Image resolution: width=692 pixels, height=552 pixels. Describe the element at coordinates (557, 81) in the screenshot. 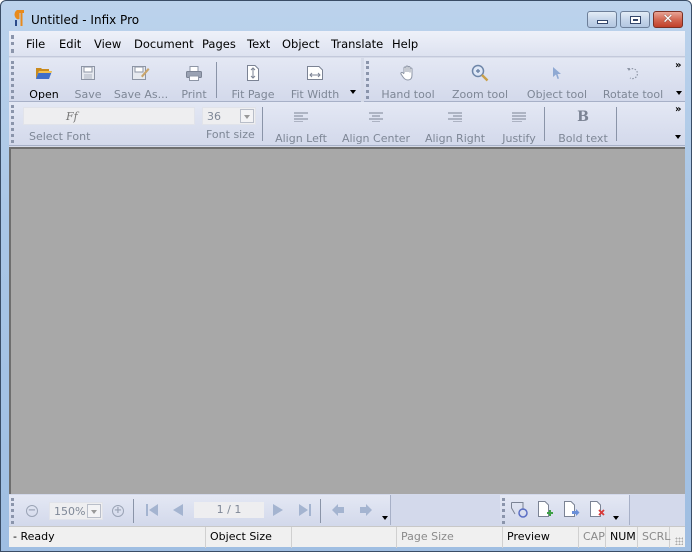

I see `object-tool-button: Object tool` at that location.